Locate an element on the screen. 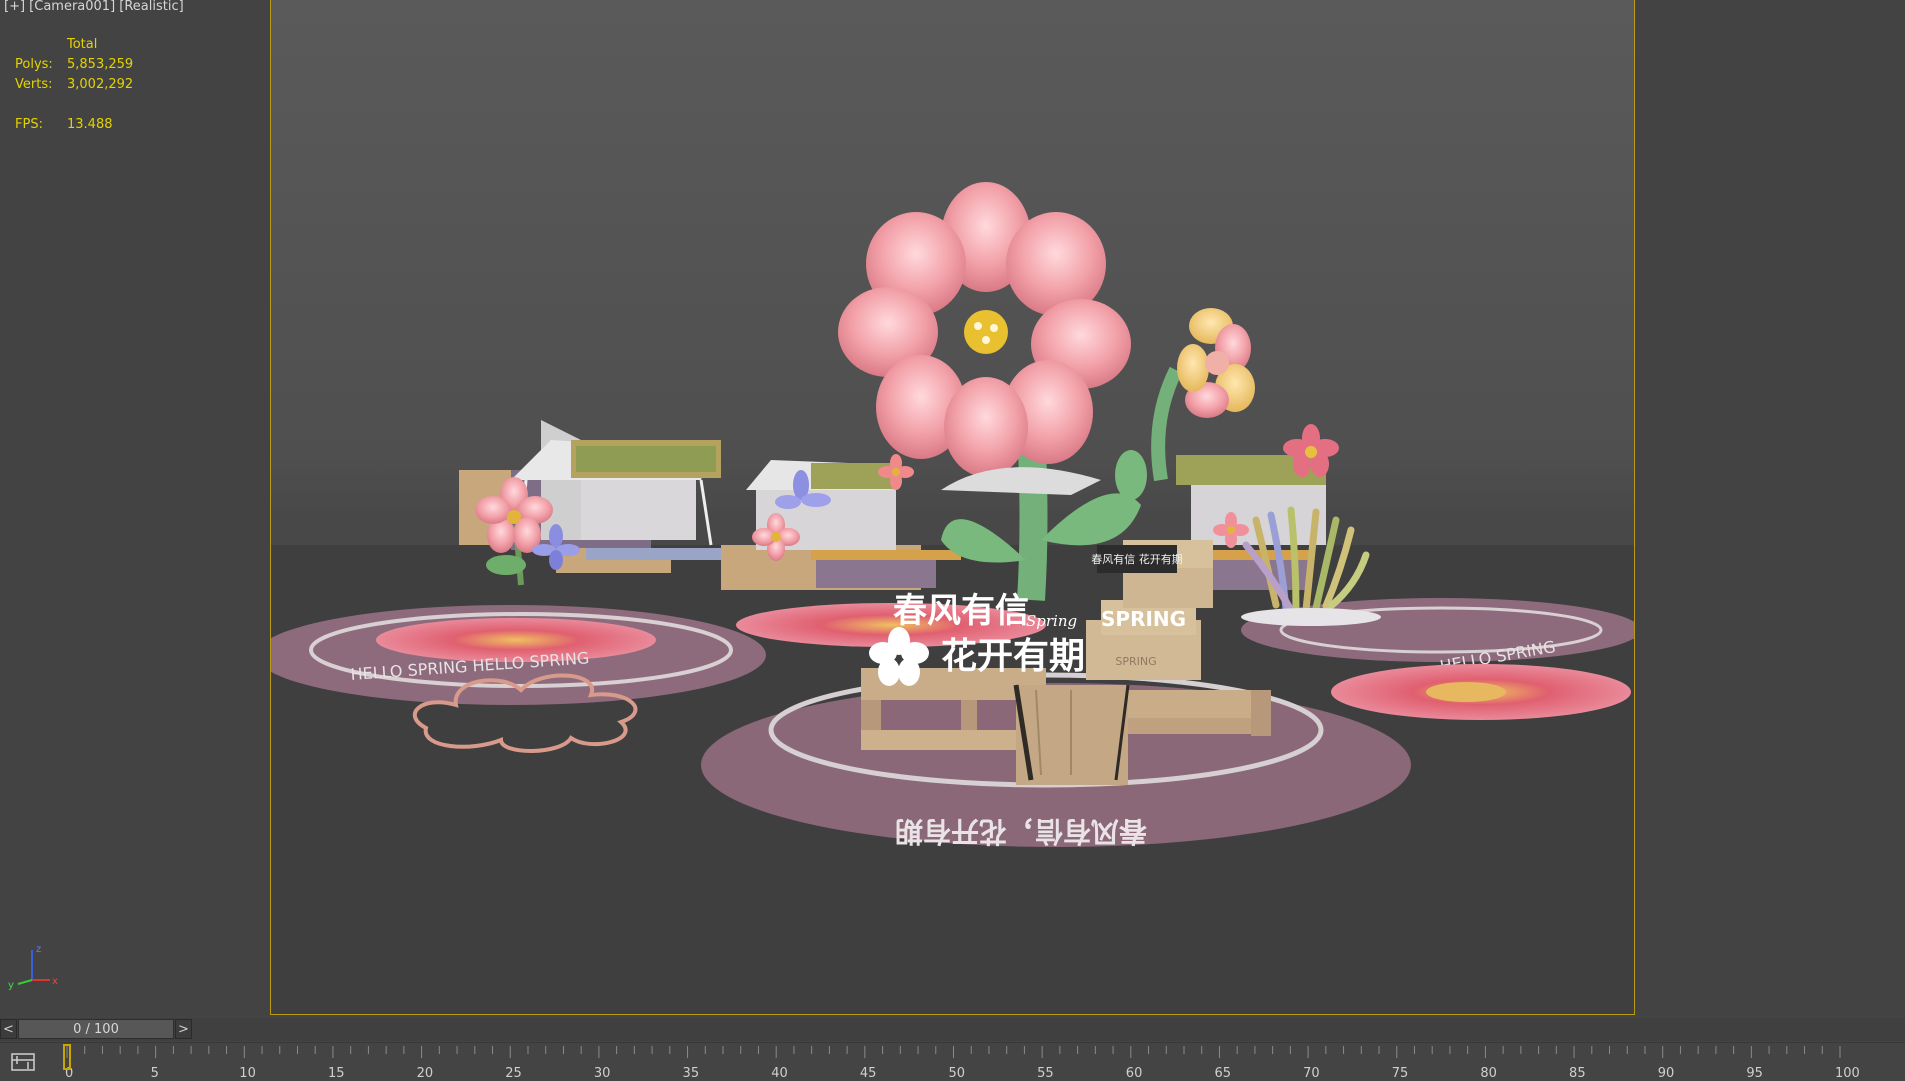  ruler-tick-label: 25 is located at coordinates (513, 1073).